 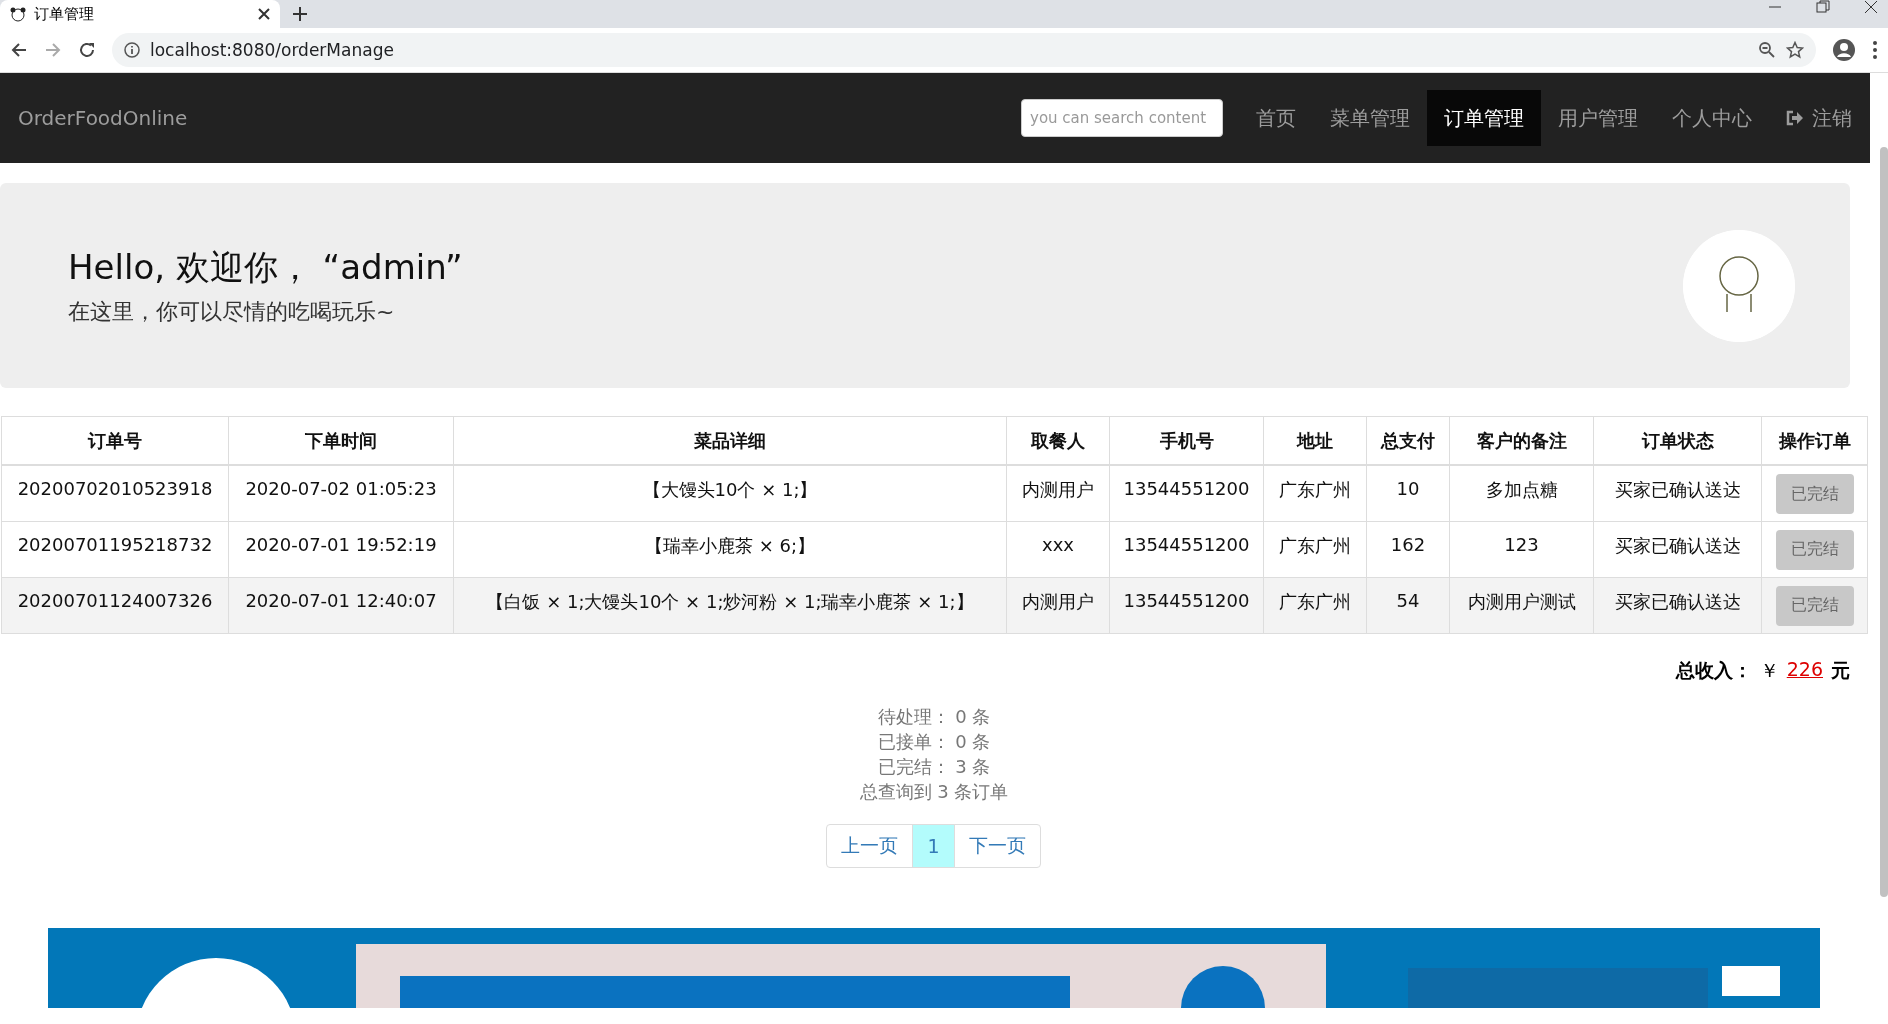 I want to click on table-cell: 54, so click(x=1408, y=605).